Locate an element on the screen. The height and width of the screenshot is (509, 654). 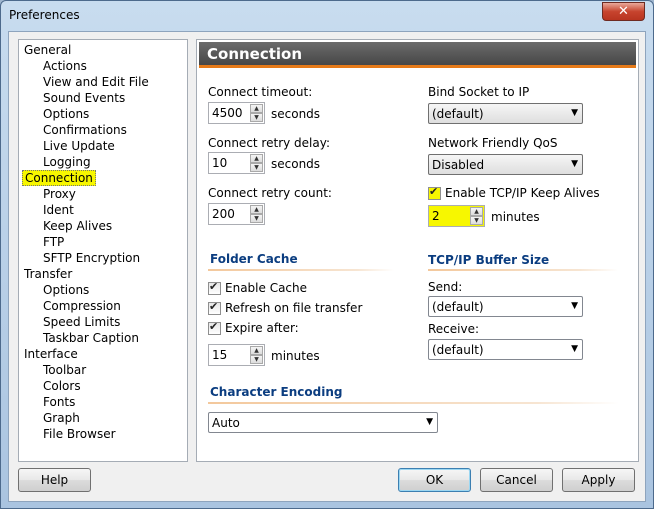
help-button: Help is located at coordinates (54, 480).